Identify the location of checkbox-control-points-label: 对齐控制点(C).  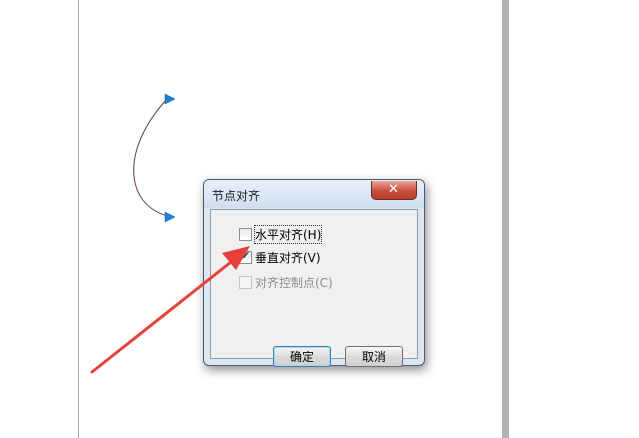
(294, 282).